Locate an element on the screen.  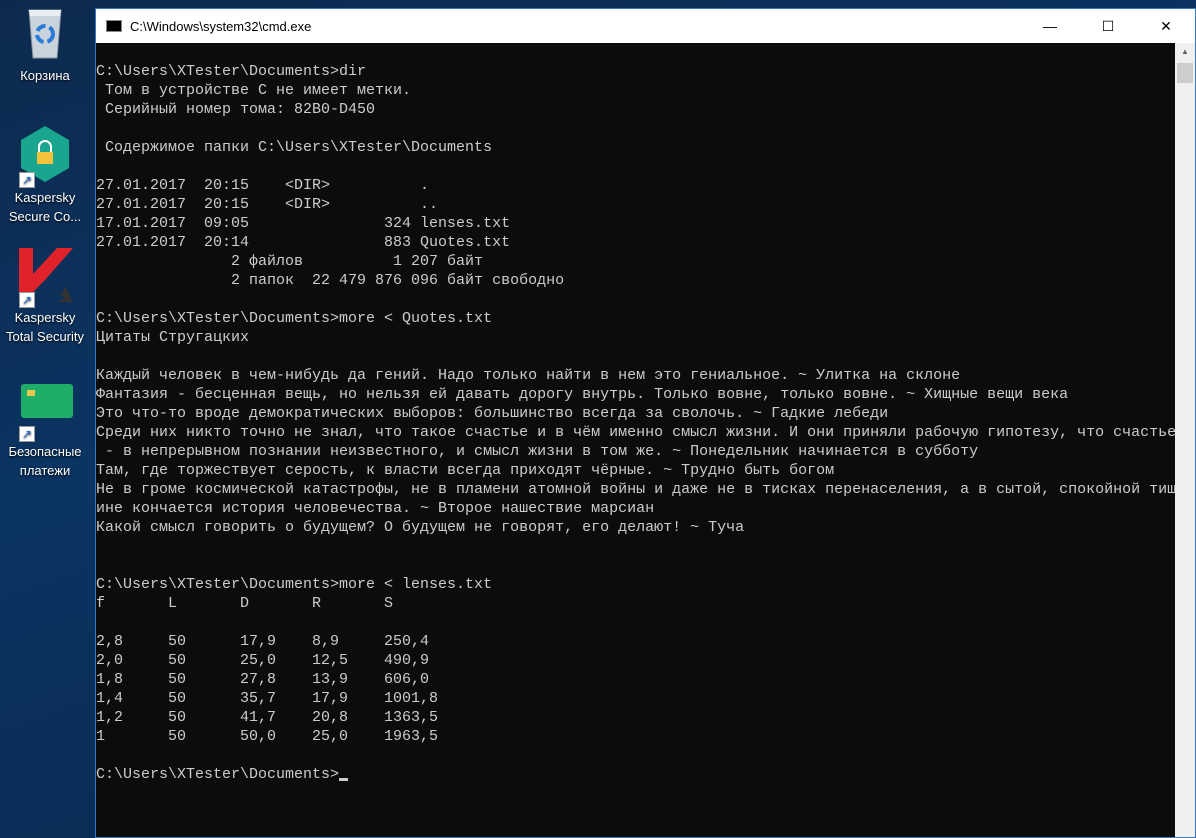
close-button: ✕ is located at coordinates (1166, 26).